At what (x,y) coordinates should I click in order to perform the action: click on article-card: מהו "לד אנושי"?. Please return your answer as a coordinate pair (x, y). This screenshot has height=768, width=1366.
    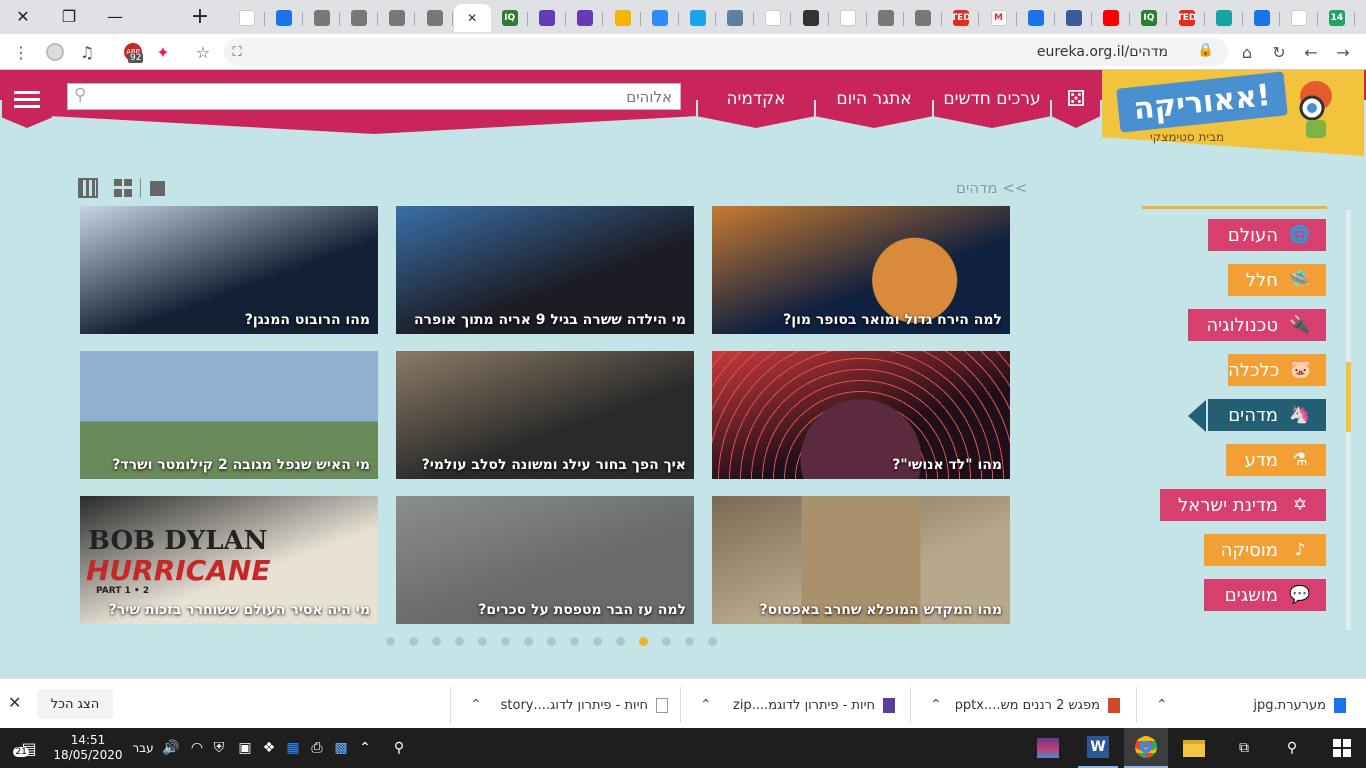
    Looking at the image, I should click on (861, 415).